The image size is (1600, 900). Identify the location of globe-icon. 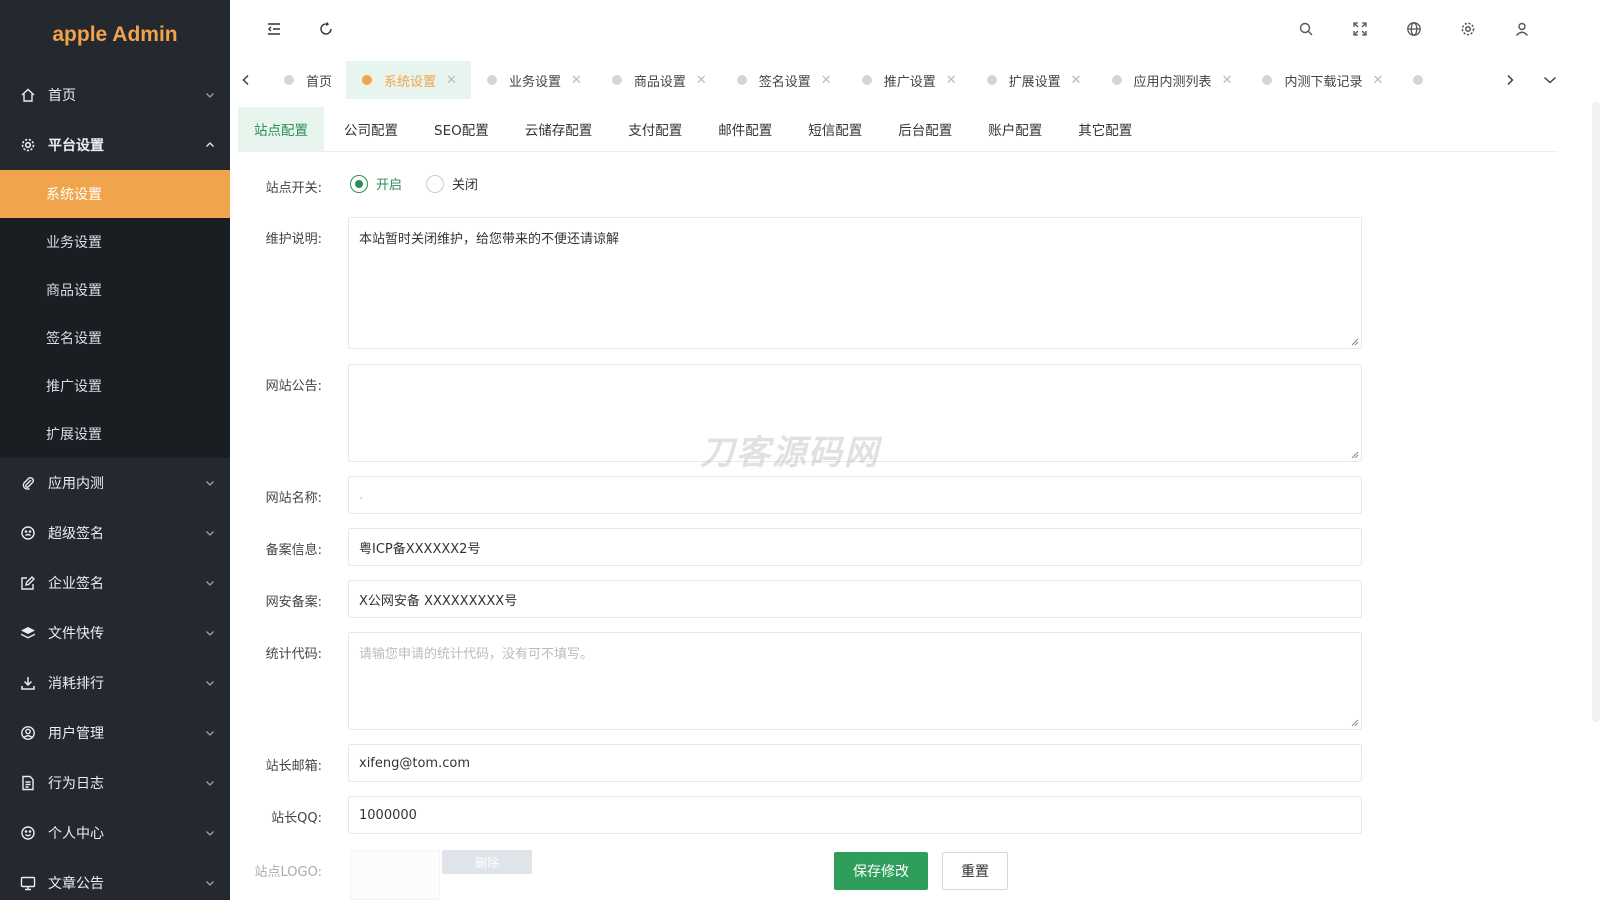
(1414, 29).